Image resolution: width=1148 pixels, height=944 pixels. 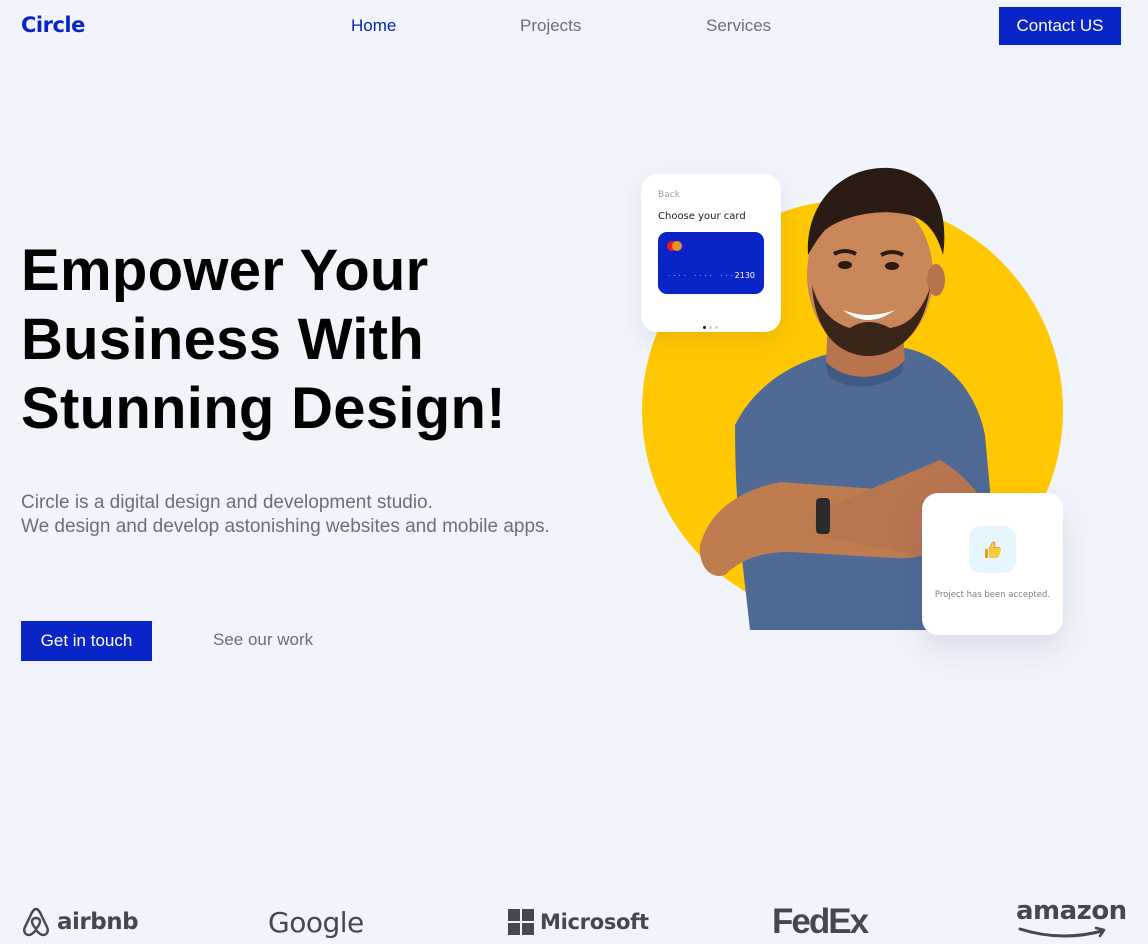 What do you see at coordinates (373, 26) in the screenshot?
I see `nav-home: Home` at bounding box center [373, 26].